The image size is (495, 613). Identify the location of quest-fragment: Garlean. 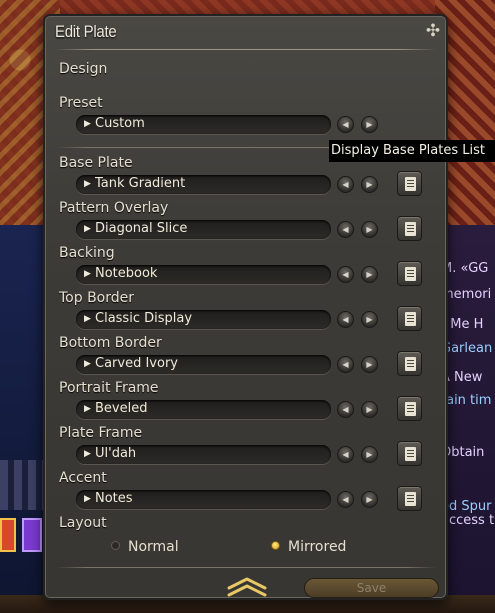
(467, 348).